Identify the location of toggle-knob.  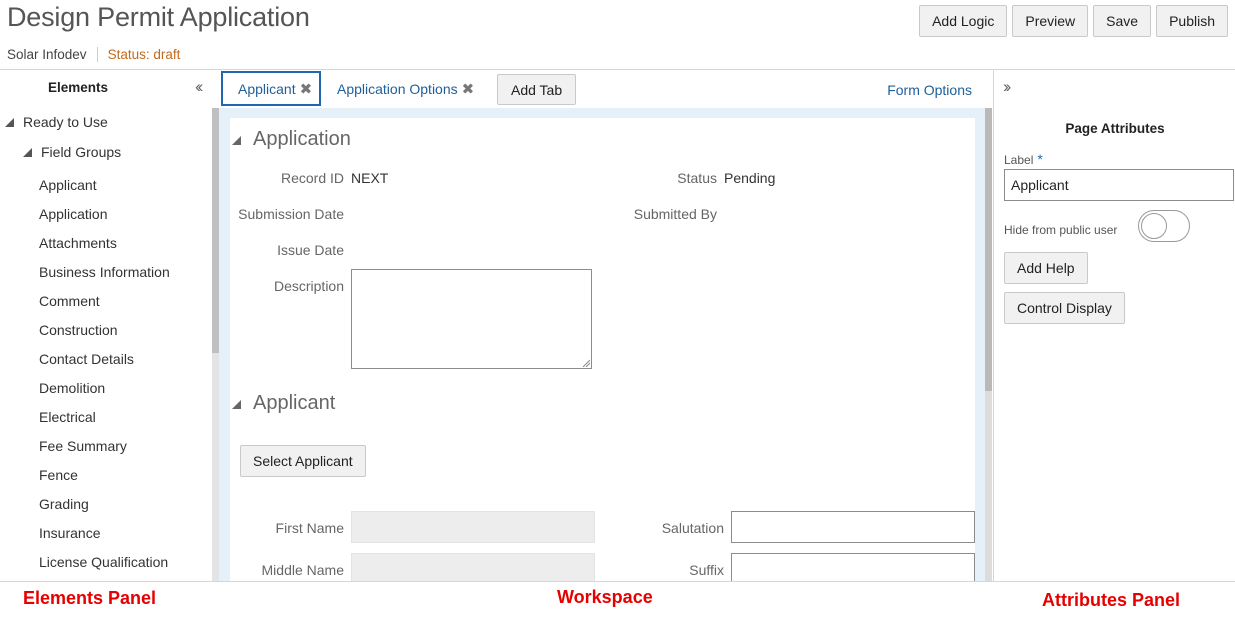
(1154, 226).